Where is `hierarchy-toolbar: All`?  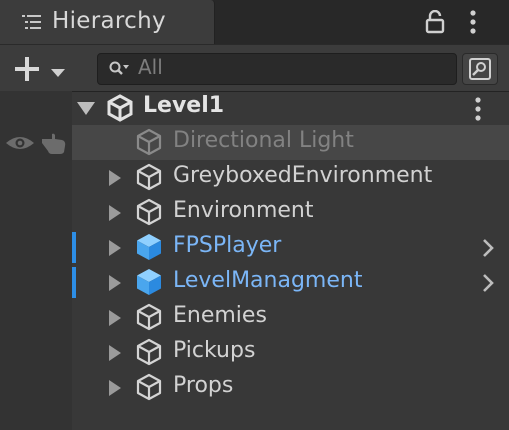 hierarchy-toolbar: All is located at coordinates (254, 68).